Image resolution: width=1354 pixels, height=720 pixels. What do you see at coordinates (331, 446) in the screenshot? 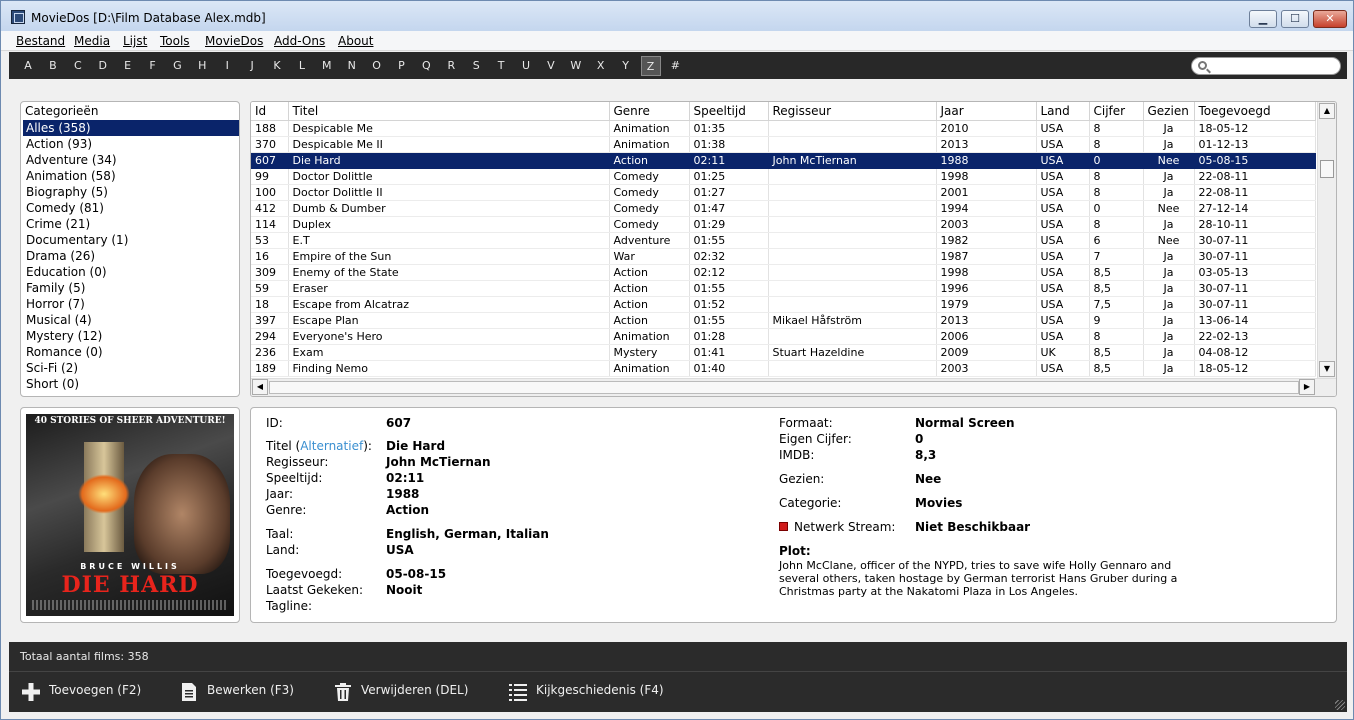
I see `alternative-title-link: Alternatief` at bounding box center [331, 446].